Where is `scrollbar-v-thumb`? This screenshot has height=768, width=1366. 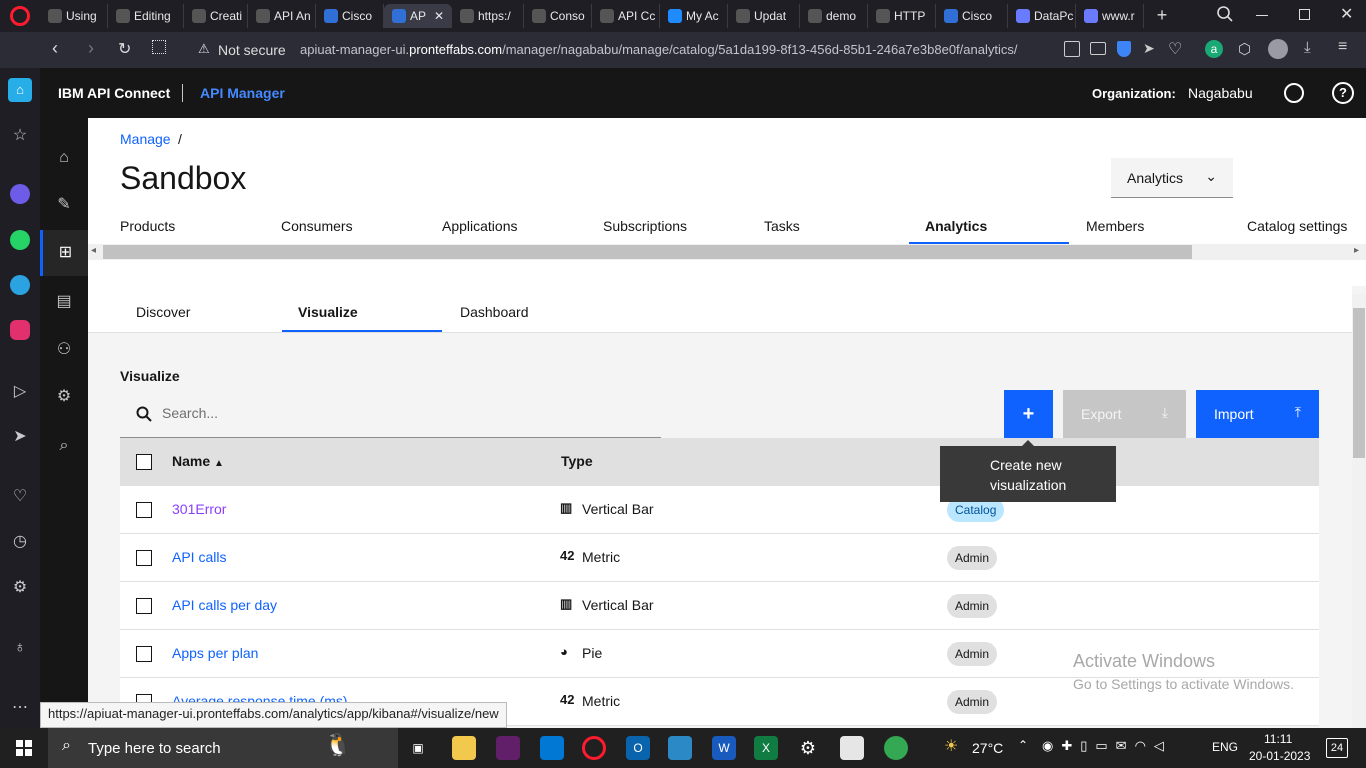
scrollbar-v-thumb is located at coordinates (1359, 383).